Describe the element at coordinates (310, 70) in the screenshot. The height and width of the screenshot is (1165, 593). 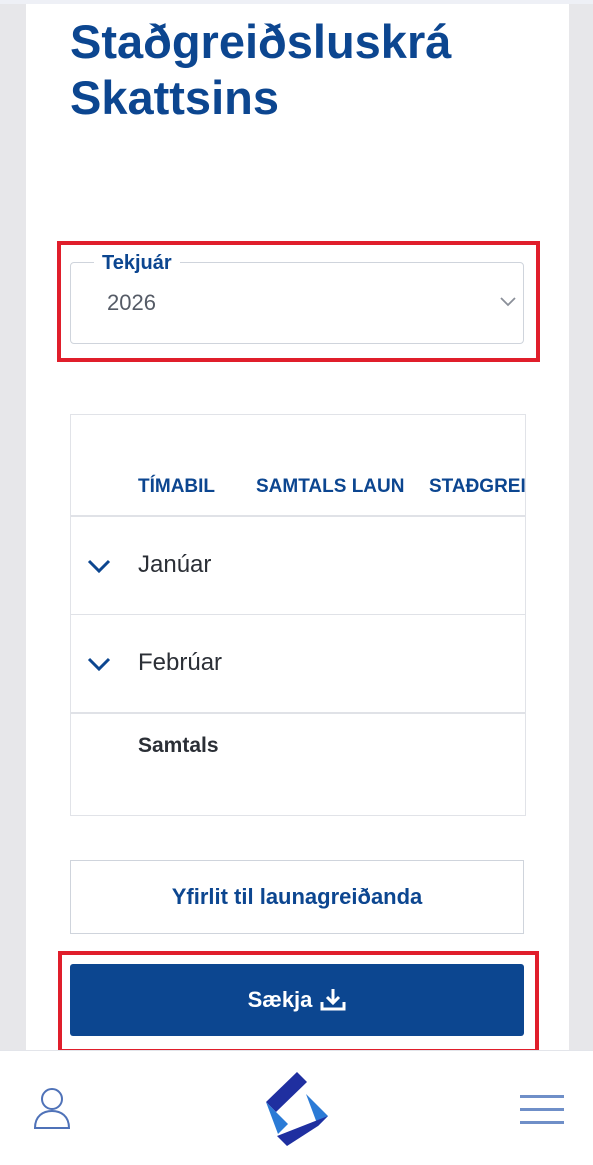
I see `page-title: Staðgreiðsluskrá Skattsins` at that location.